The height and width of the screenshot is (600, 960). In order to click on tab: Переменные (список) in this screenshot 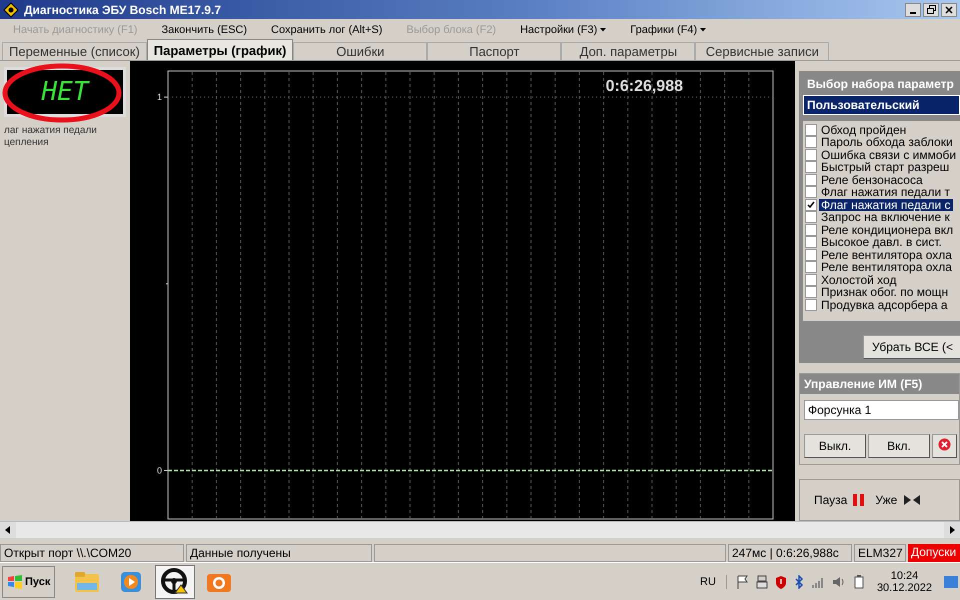, I will do `click(74, 51)`.